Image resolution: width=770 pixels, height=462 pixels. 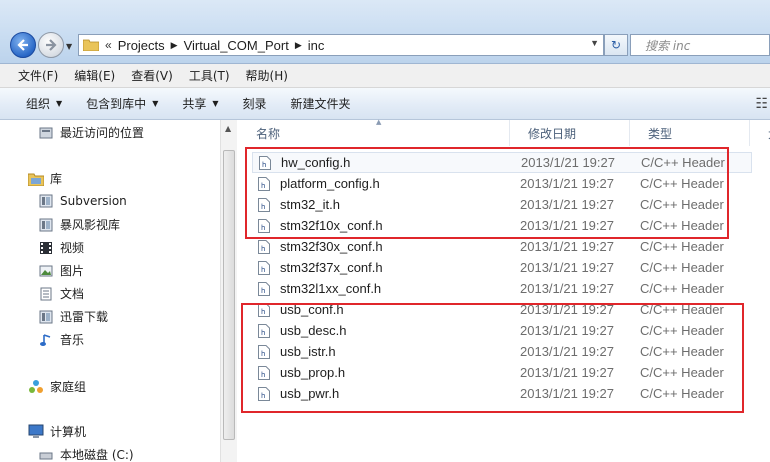 I want to click on navigation-scrollbar: ▲, so click(x=228, y=291).